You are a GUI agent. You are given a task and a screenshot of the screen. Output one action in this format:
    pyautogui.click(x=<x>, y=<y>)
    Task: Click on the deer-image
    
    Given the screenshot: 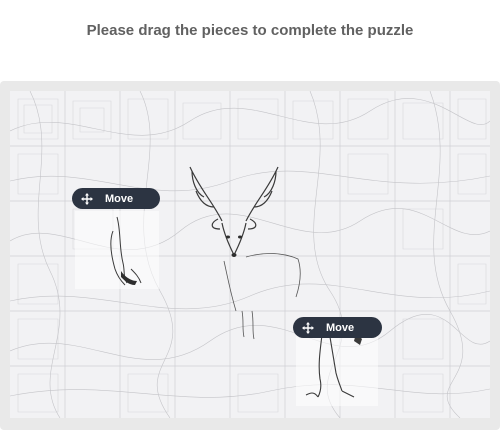 What is the action you would take?
    pyautogui.click(x=245, y=253)
    